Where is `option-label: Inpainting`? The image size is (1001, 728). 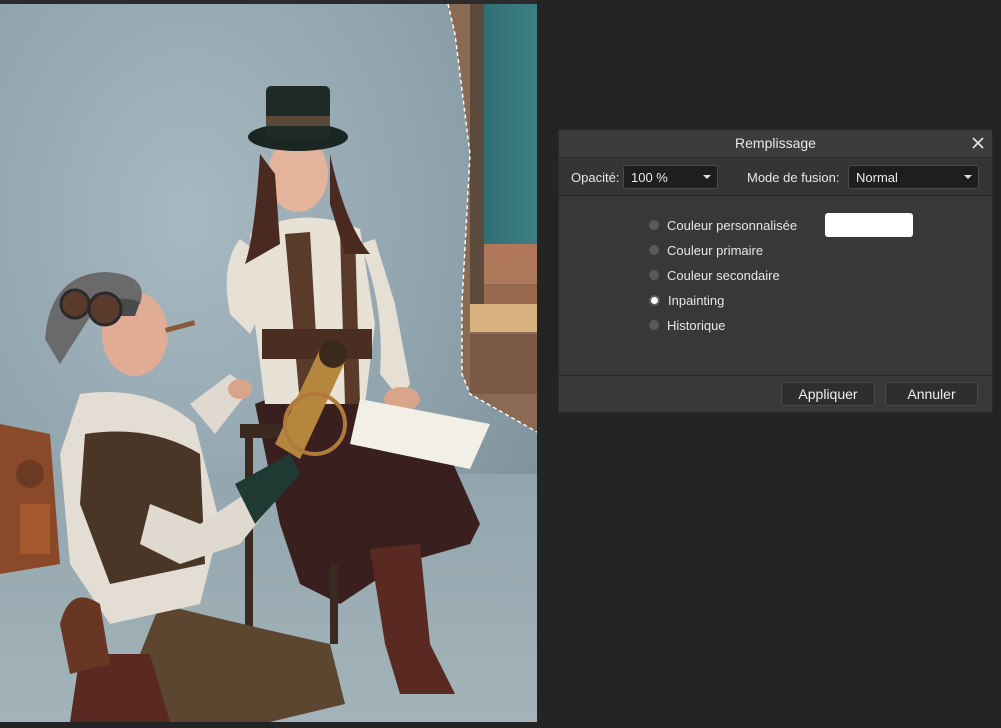 option-label: Inpainting is located at coordinates (696, 300).